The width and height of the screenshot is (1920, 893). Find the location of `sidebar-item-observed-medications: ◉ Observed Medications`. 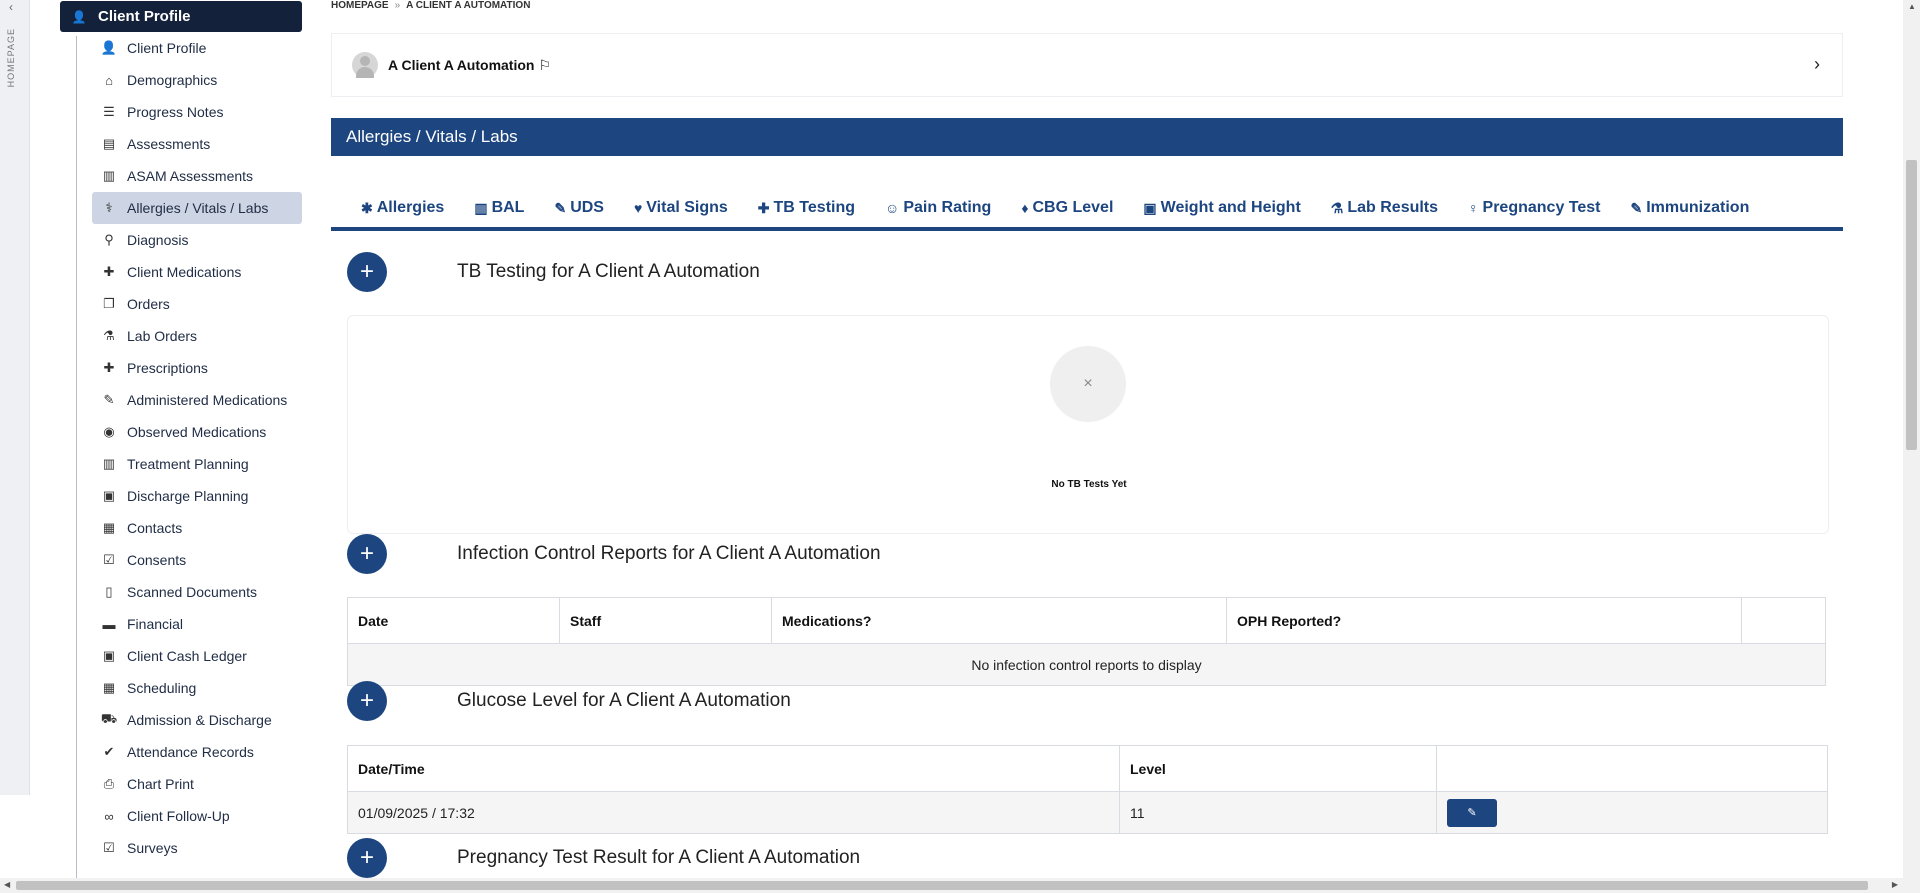

sidebar-item-observed-medications: ◉ Observed Medications is located at coordinates (197, 432).